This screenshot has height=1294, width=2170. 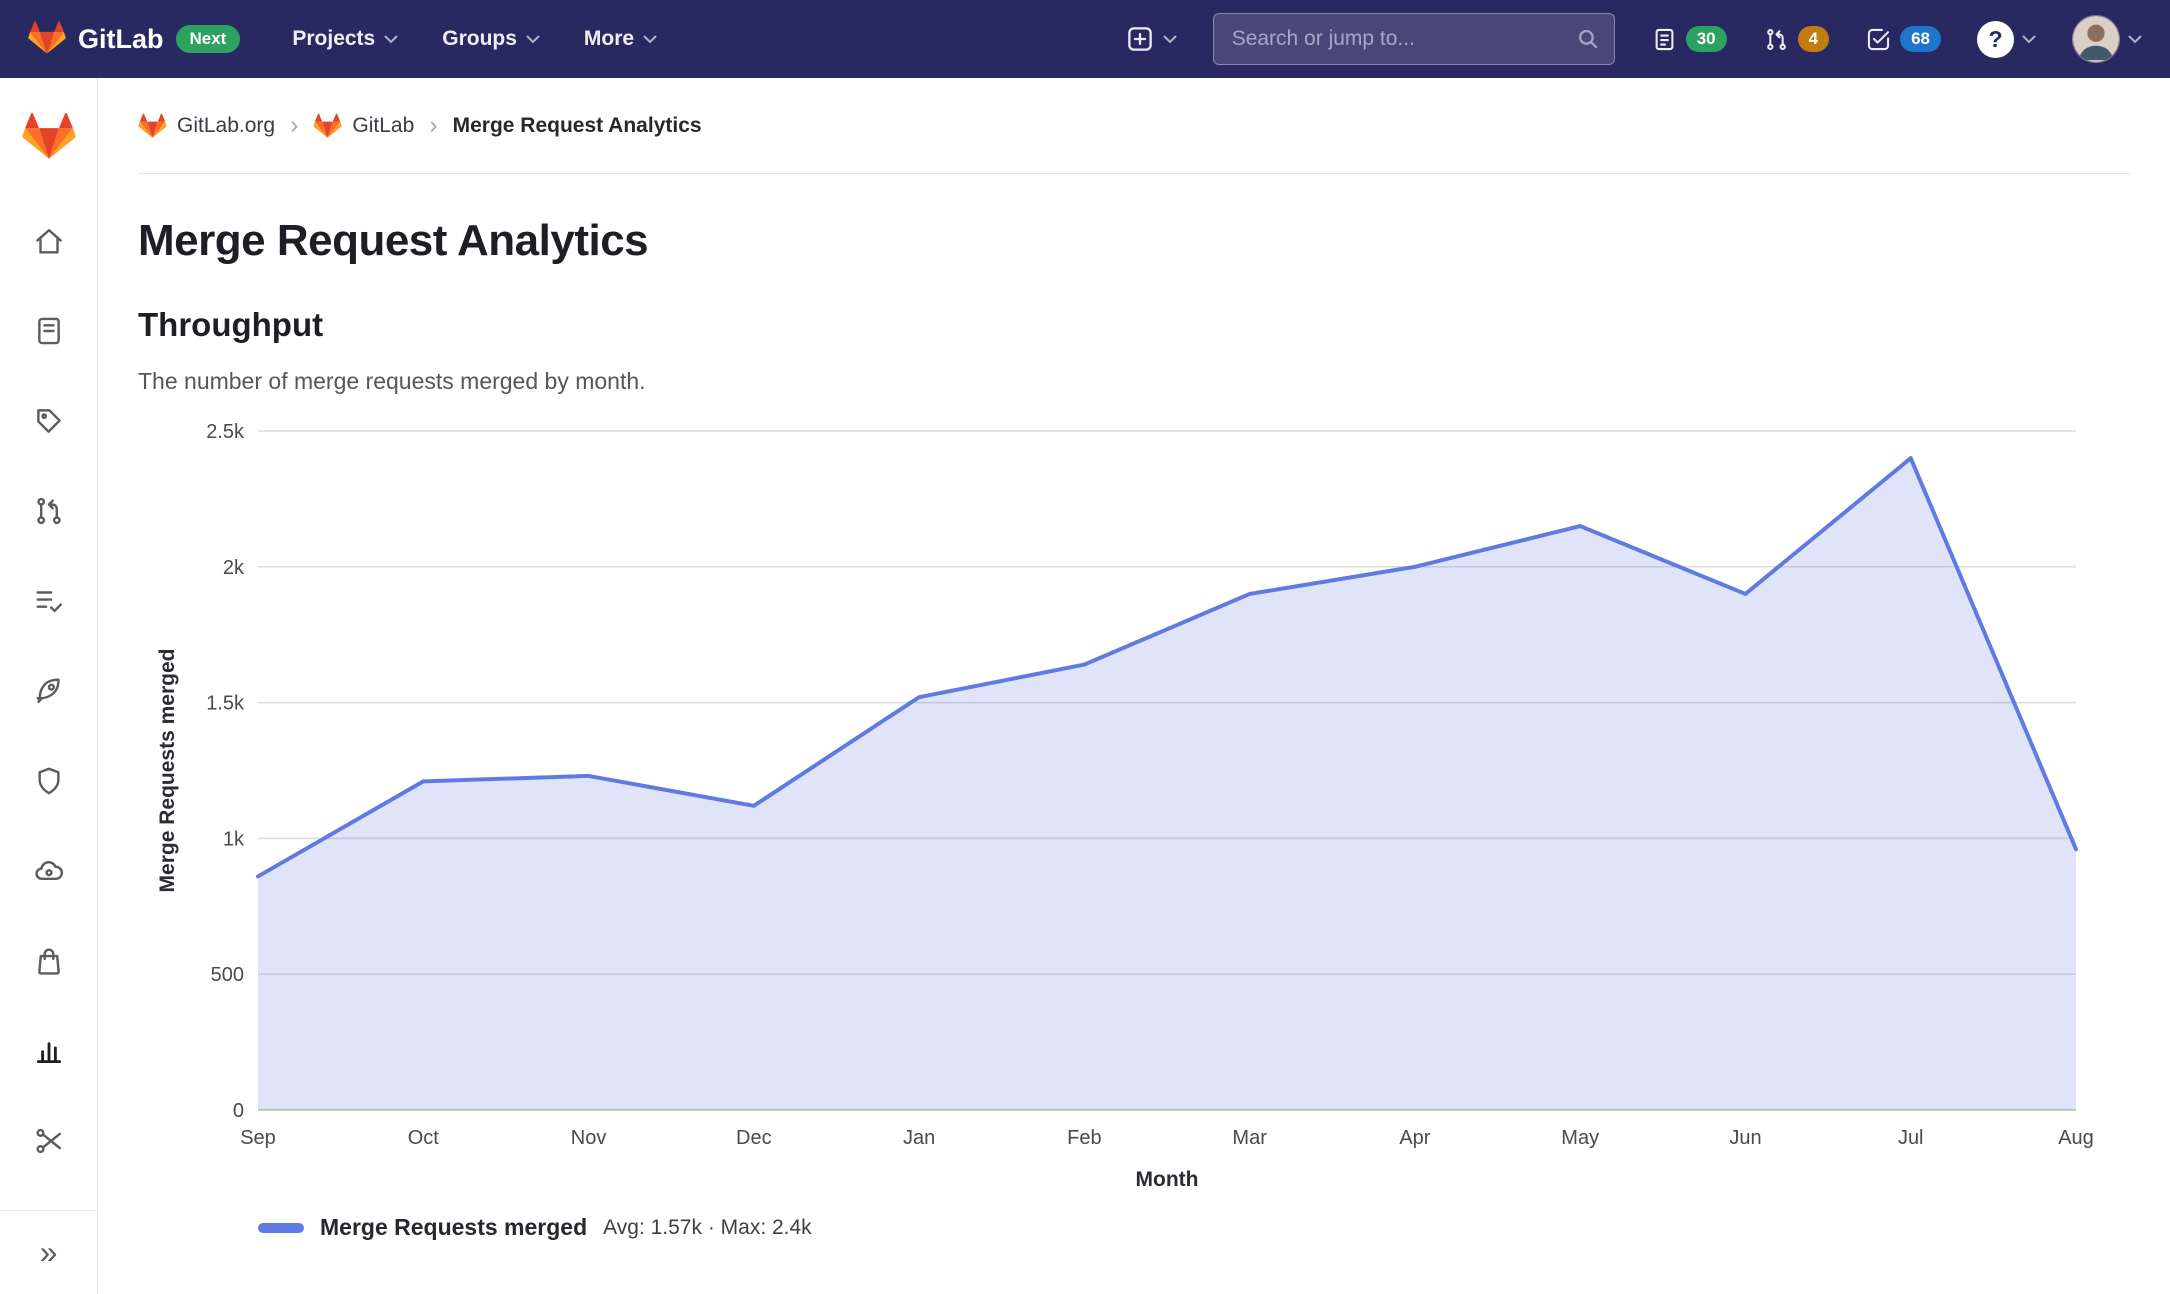 What do you see at coordinates (1249, 1138) in the screenshot?
I see `svg-text: Mar` at bounding box center [1249, 1138].